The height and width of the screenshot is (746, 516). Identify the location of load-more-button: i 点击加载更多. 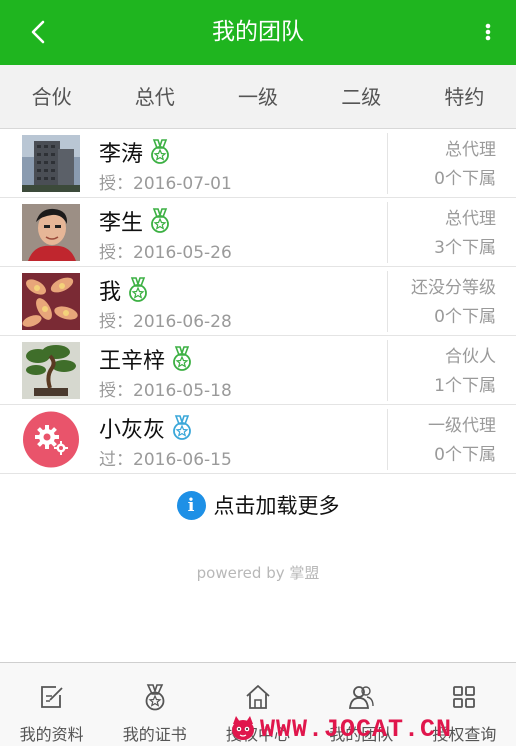
(258, 505).